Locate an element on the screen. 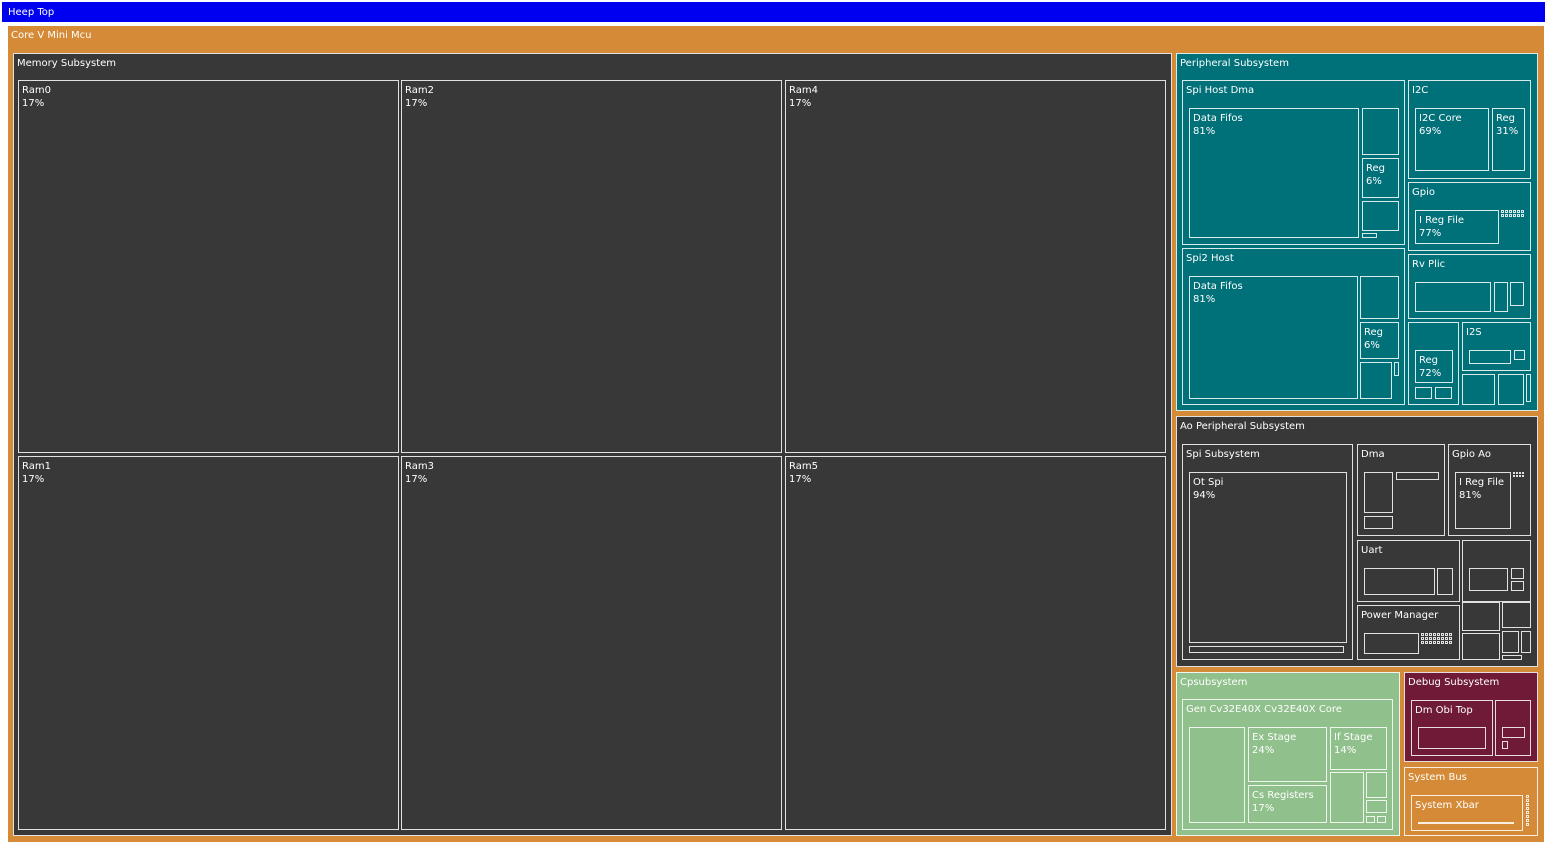  tile-ram3: Ram3 17% is located at coordinates (591, 643).